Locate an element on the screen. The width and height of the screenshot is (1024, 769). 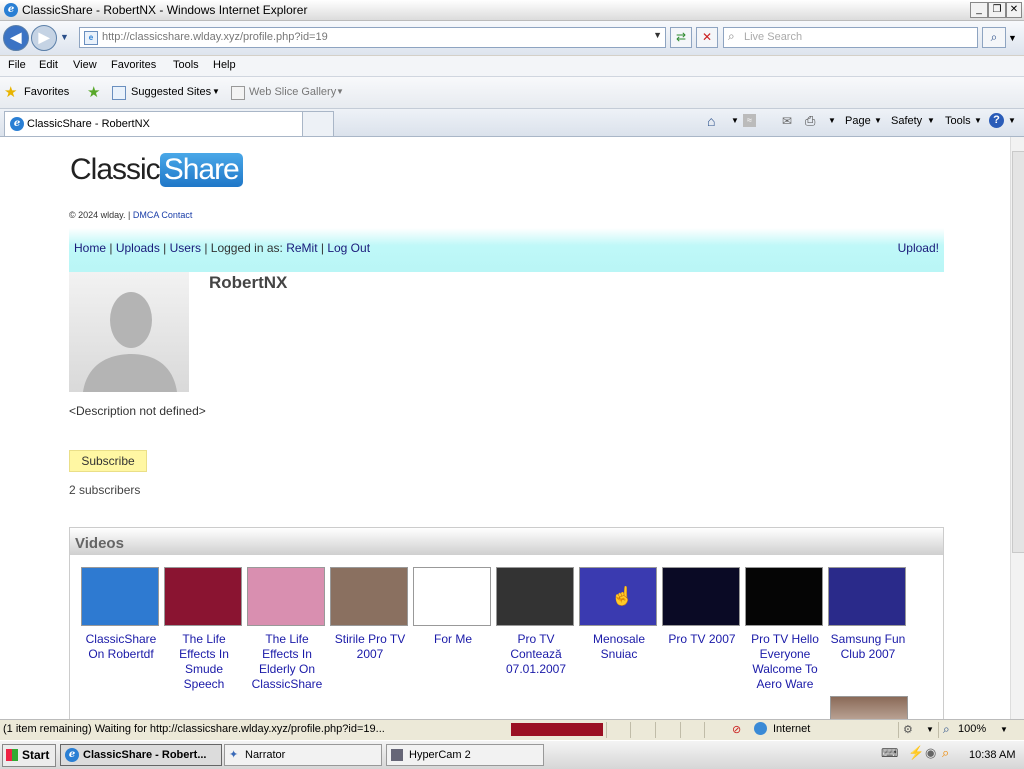
video-title-link: ClassicShare On Robertdf is located at coordinates (121, 647).